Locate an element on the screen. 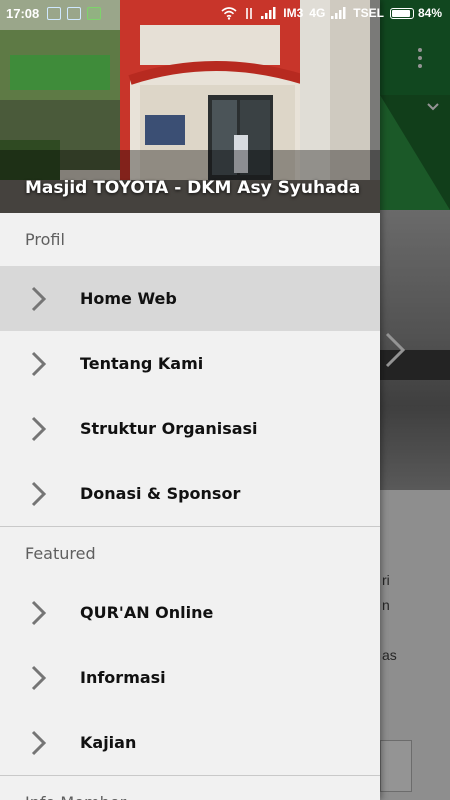 The height and width of the screenshot is (800, 450). screenshot-icon is located at coordinates (54, 13).